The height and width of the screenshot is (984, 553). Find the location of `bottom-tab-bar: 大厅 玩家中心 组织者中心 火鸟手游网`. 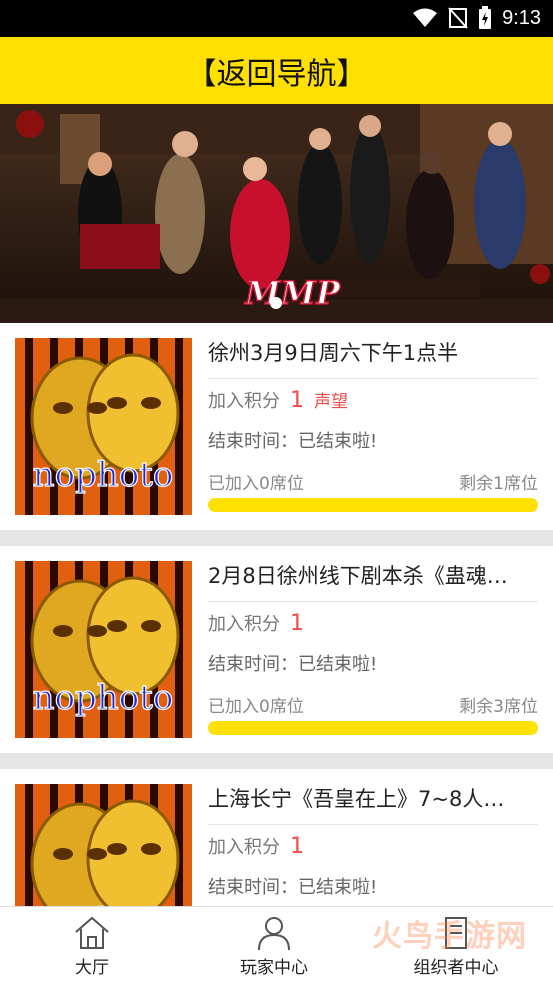

bottom-tab-bar: 大厅 玩家中心 组织者中心 火鸟手游网 is located at coordinates (276, 944).